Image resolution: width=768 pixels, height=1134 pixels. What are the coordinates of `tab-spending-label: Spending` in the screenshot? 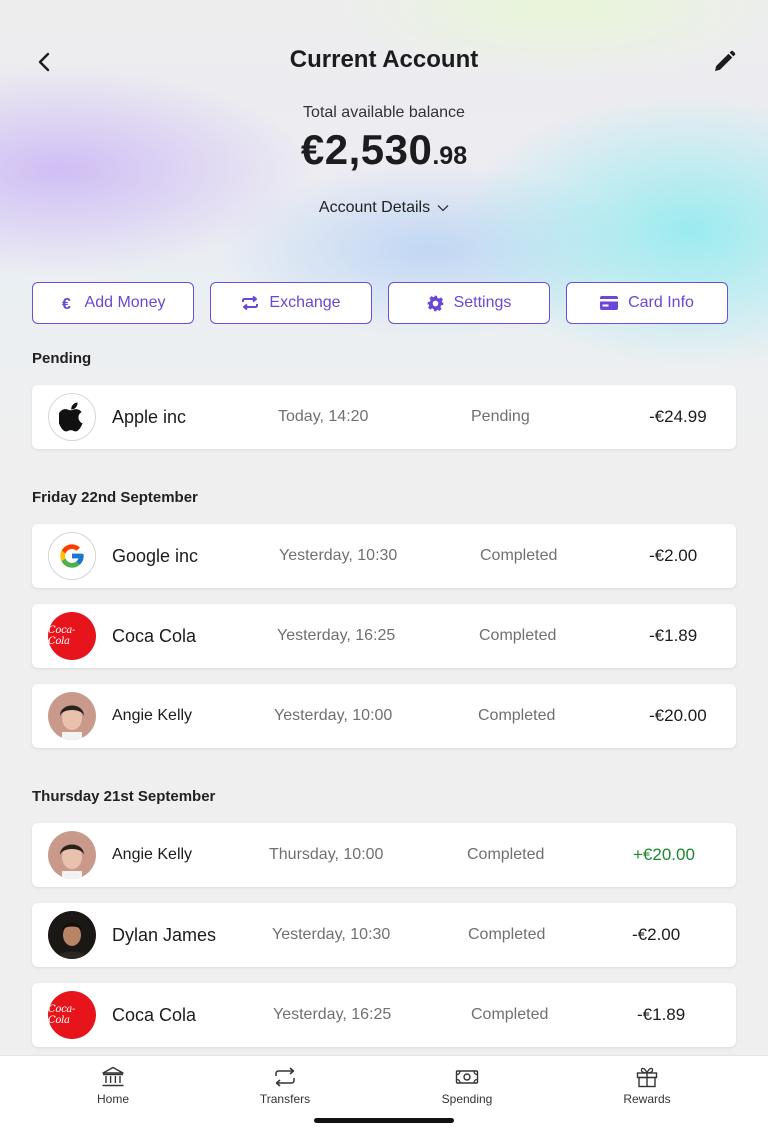 It's located at (467, 1099).